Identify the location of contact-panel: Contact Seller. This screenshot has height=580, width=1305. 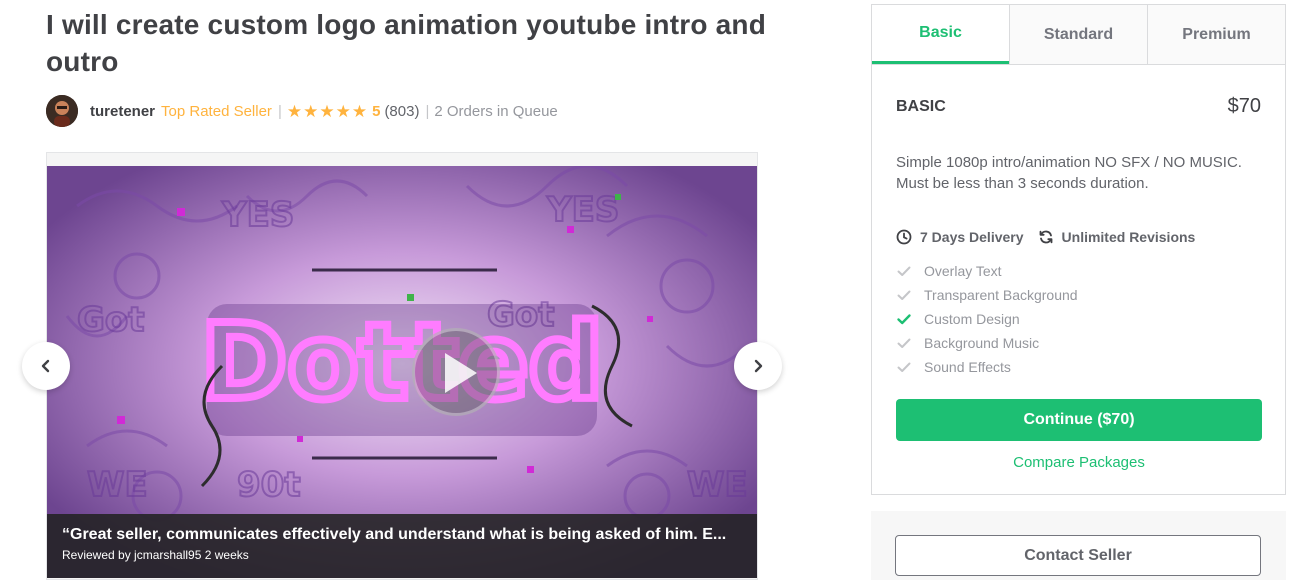
(1078, 545).